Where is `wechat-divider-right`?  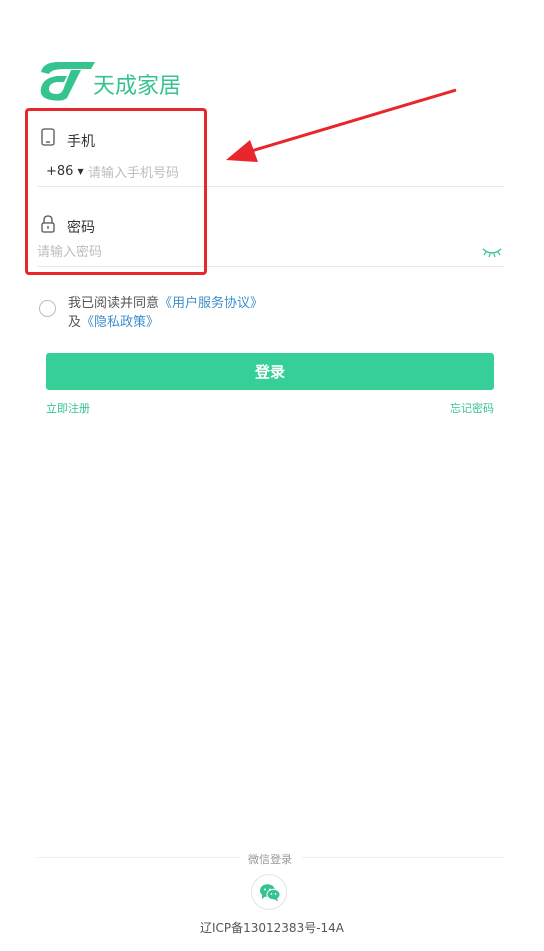 wechat-divider-right is located at coordinates (403, 857).